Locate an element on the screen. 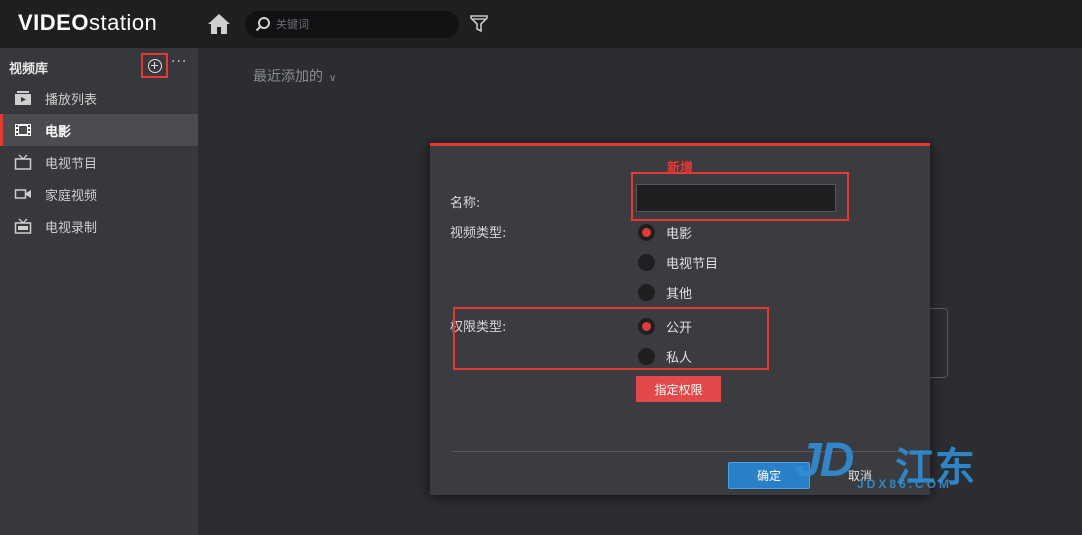  radio-label: 公开 is located at coordinates (679, 328).